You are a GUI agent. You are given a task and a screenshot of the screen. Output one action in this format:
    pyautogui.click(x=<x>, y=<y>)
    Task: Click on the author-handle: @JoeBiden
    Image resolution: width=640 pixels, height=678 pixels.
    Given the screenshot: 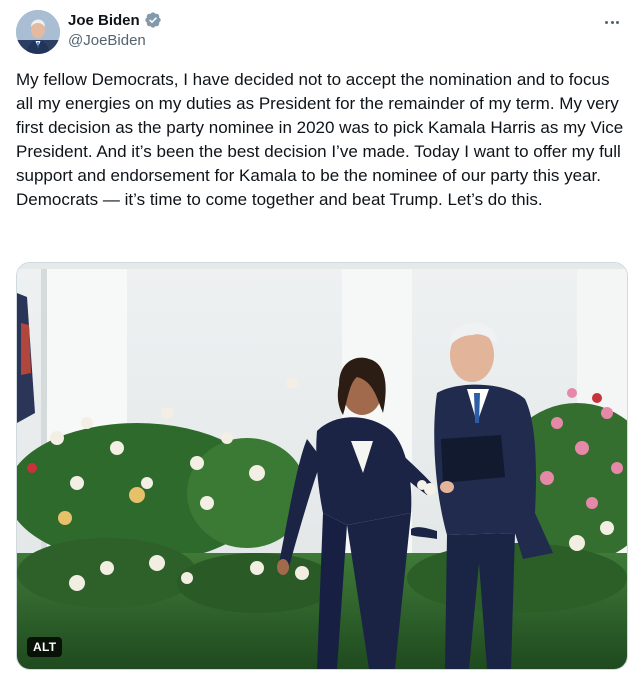 What is the action you would take?
    pyautogui.click(x=115, y=42)
    